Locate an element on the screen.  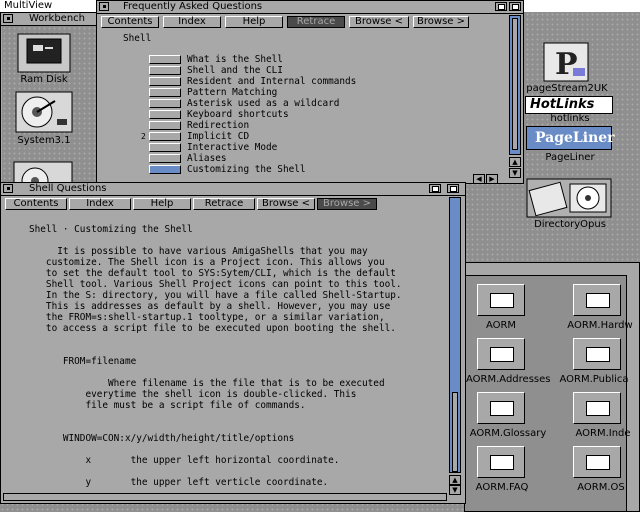
pagestream-label: pageStream2UK is located at coordinates (567, 88).